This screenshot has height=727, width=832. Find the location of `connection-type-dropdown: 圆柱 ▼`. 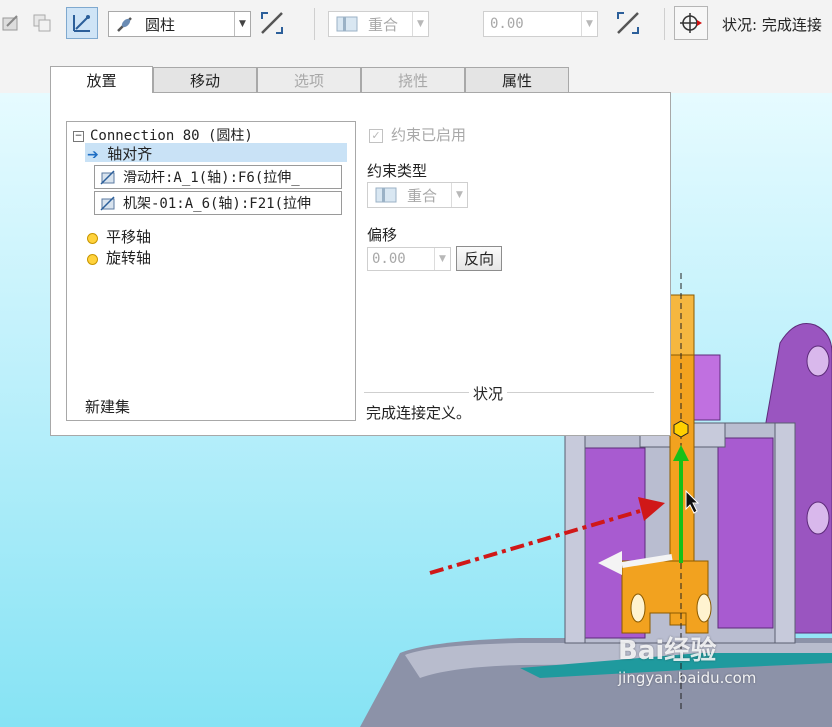

connection-type-dropdown: 圆柱 ▼ is located at coordinates (179, 24).